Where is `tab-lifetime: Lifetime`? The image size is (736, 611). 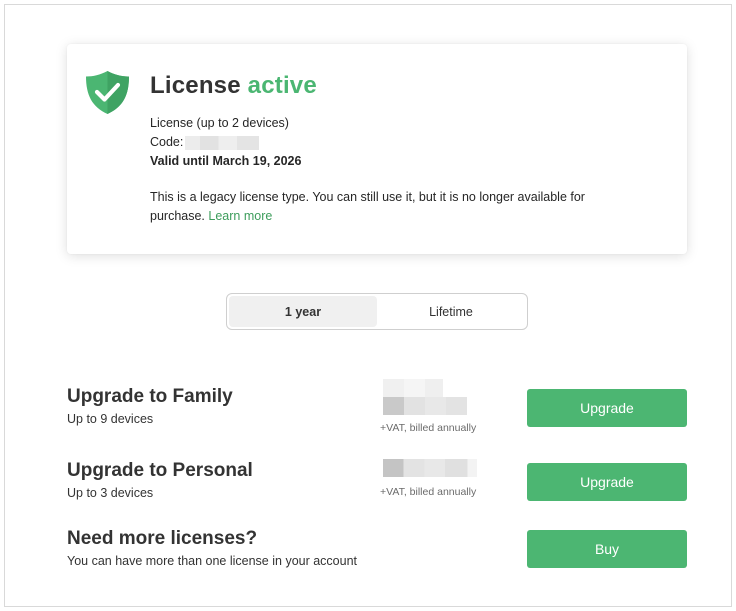 tab-lifetime: Lifetime is located at coordinates (451, 311).